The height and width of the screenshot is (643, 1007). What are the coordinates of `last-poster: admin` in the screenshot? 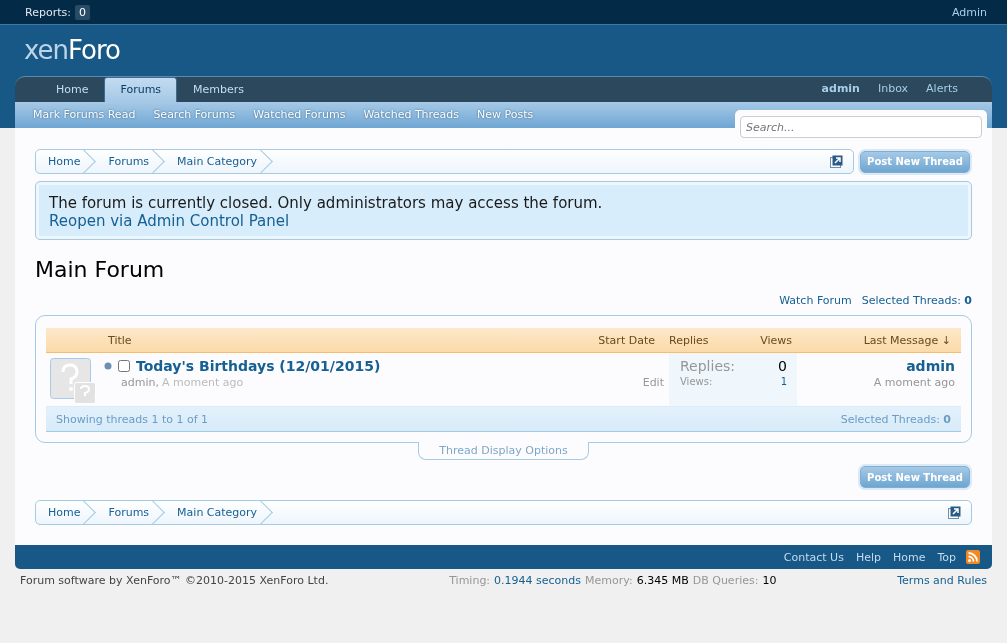 It's located at (930, 366).